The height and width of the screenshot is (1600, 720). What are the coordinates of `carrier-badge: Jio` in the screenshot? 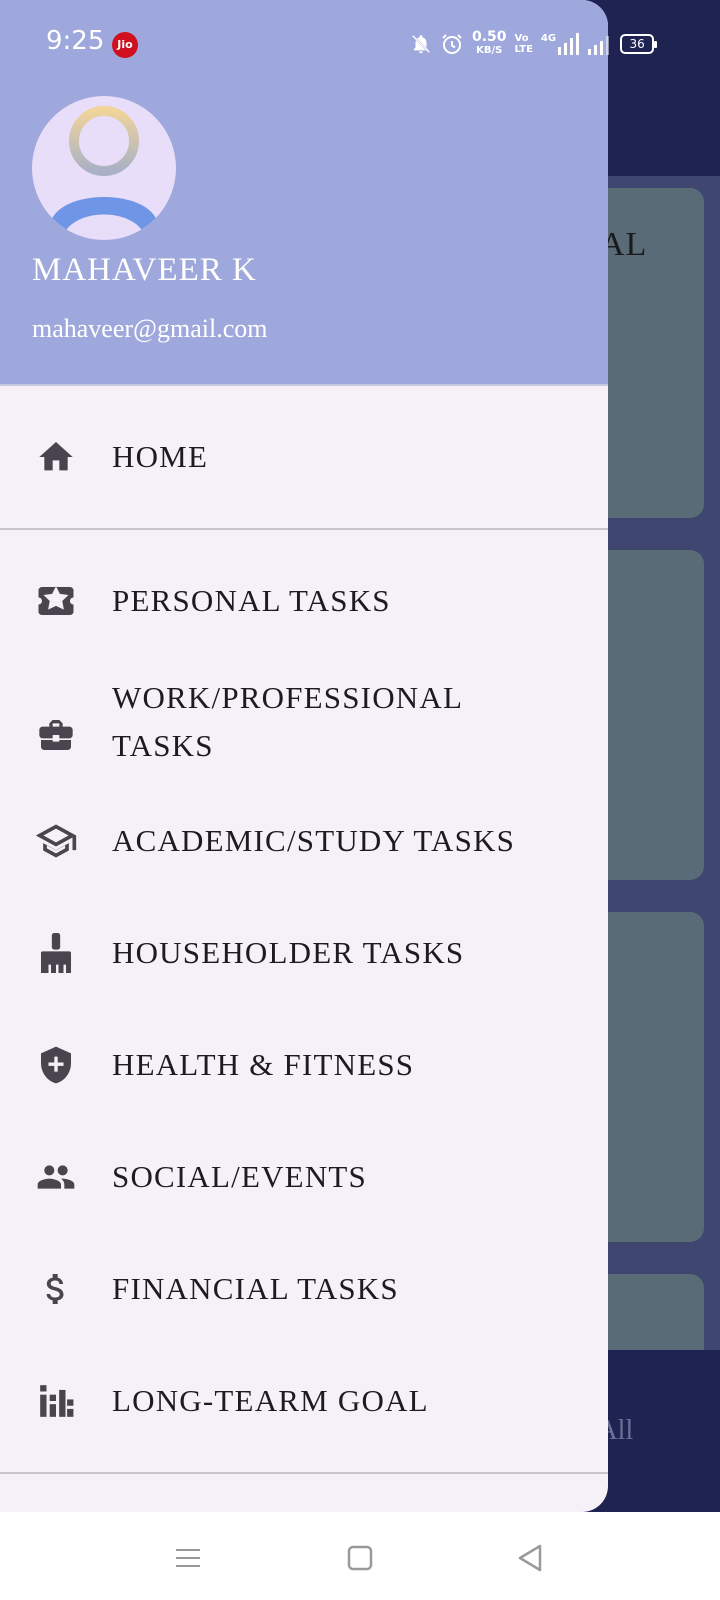 It's located at (125, 45).